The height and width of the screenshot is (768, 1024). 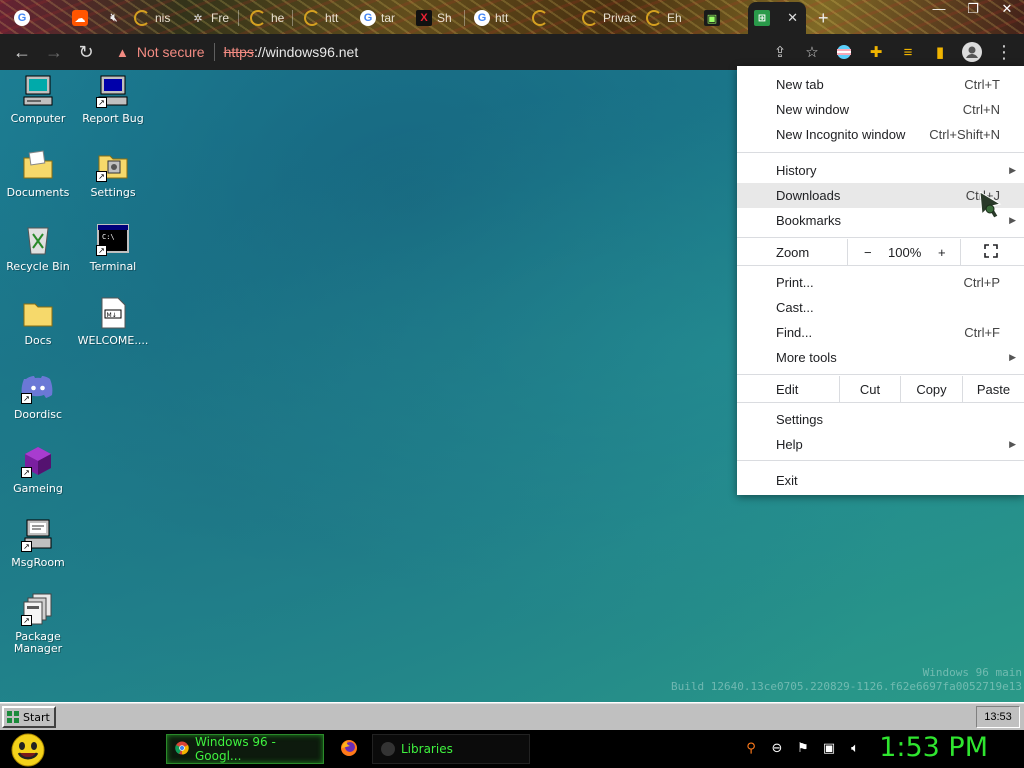 What do you see at coordinates (823, 18) in the screenshot?
I see `new-tab-icon: +` at bounding box center [823, 18].